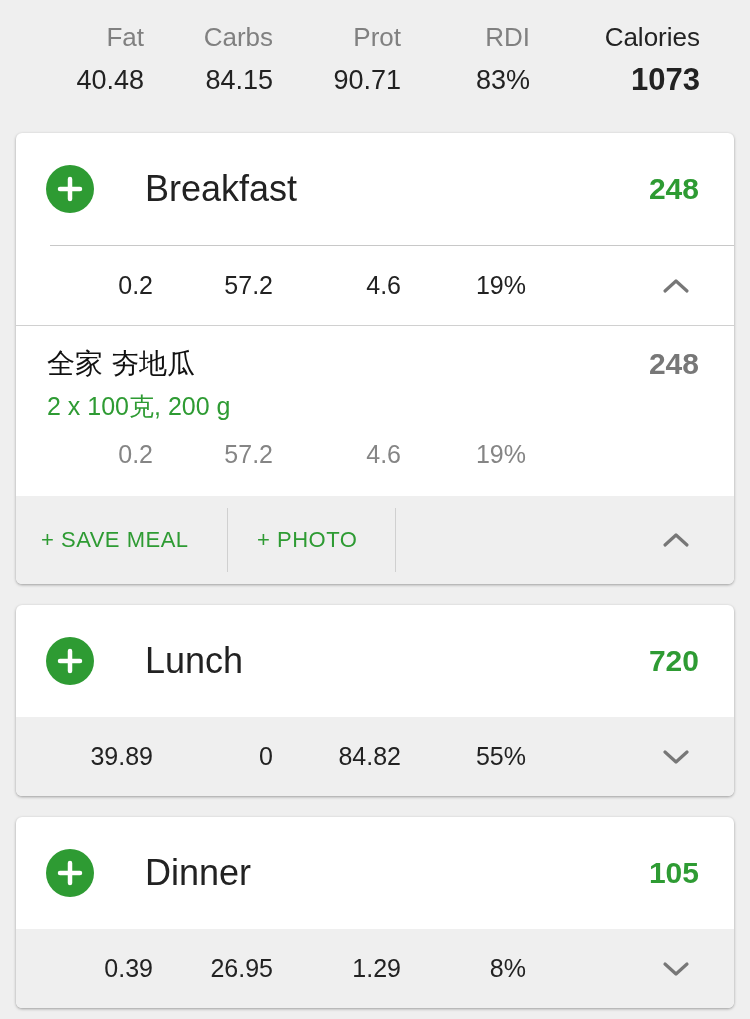 This screenshot has height=1019, width=750. What do you see at coordinates (311, 540) in the screenshot?
I see `add-photo-button: + PHOTO` at bounding box center [311, 540].